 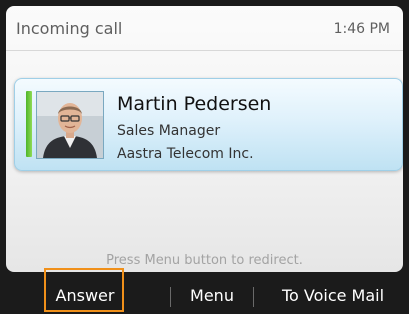 What do you see at coordinates (212, 296) in the screenshot?
I see `menu-button: Menu` at bounding box center [212, 296].